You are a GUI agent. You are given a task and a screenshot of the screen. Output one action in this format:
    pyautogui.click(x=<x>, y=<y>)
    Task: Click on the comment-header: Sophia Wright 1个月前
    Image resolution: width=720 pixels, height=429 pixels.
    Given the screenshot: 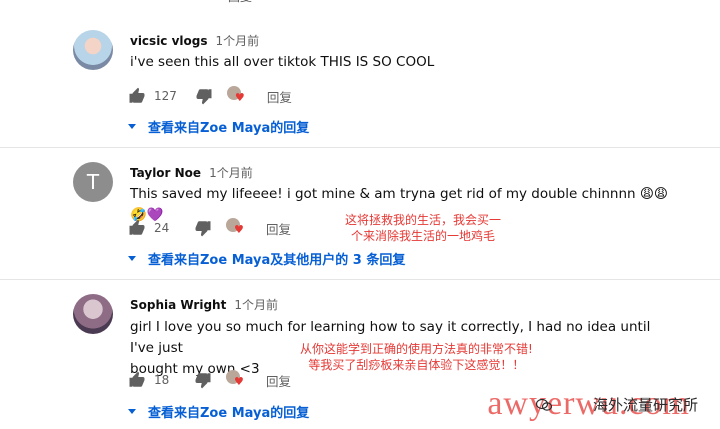 What is the action you would take?
    pyautogui.click(x=204, y=304)
    